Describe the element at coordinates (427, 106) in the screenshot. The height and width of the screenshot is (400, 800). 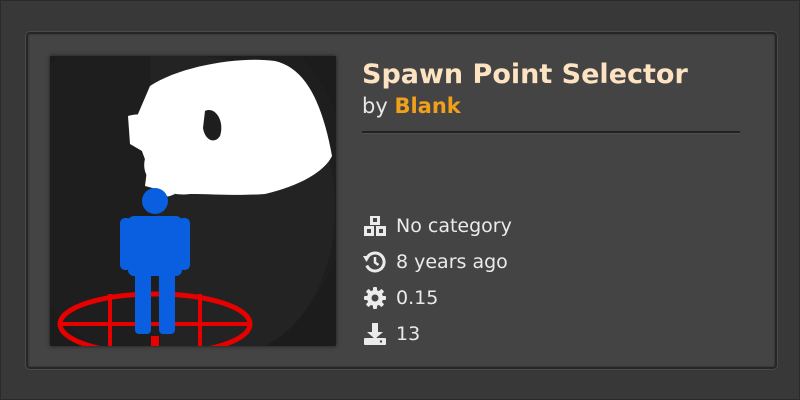
I see `author-link: Blank` at that location.